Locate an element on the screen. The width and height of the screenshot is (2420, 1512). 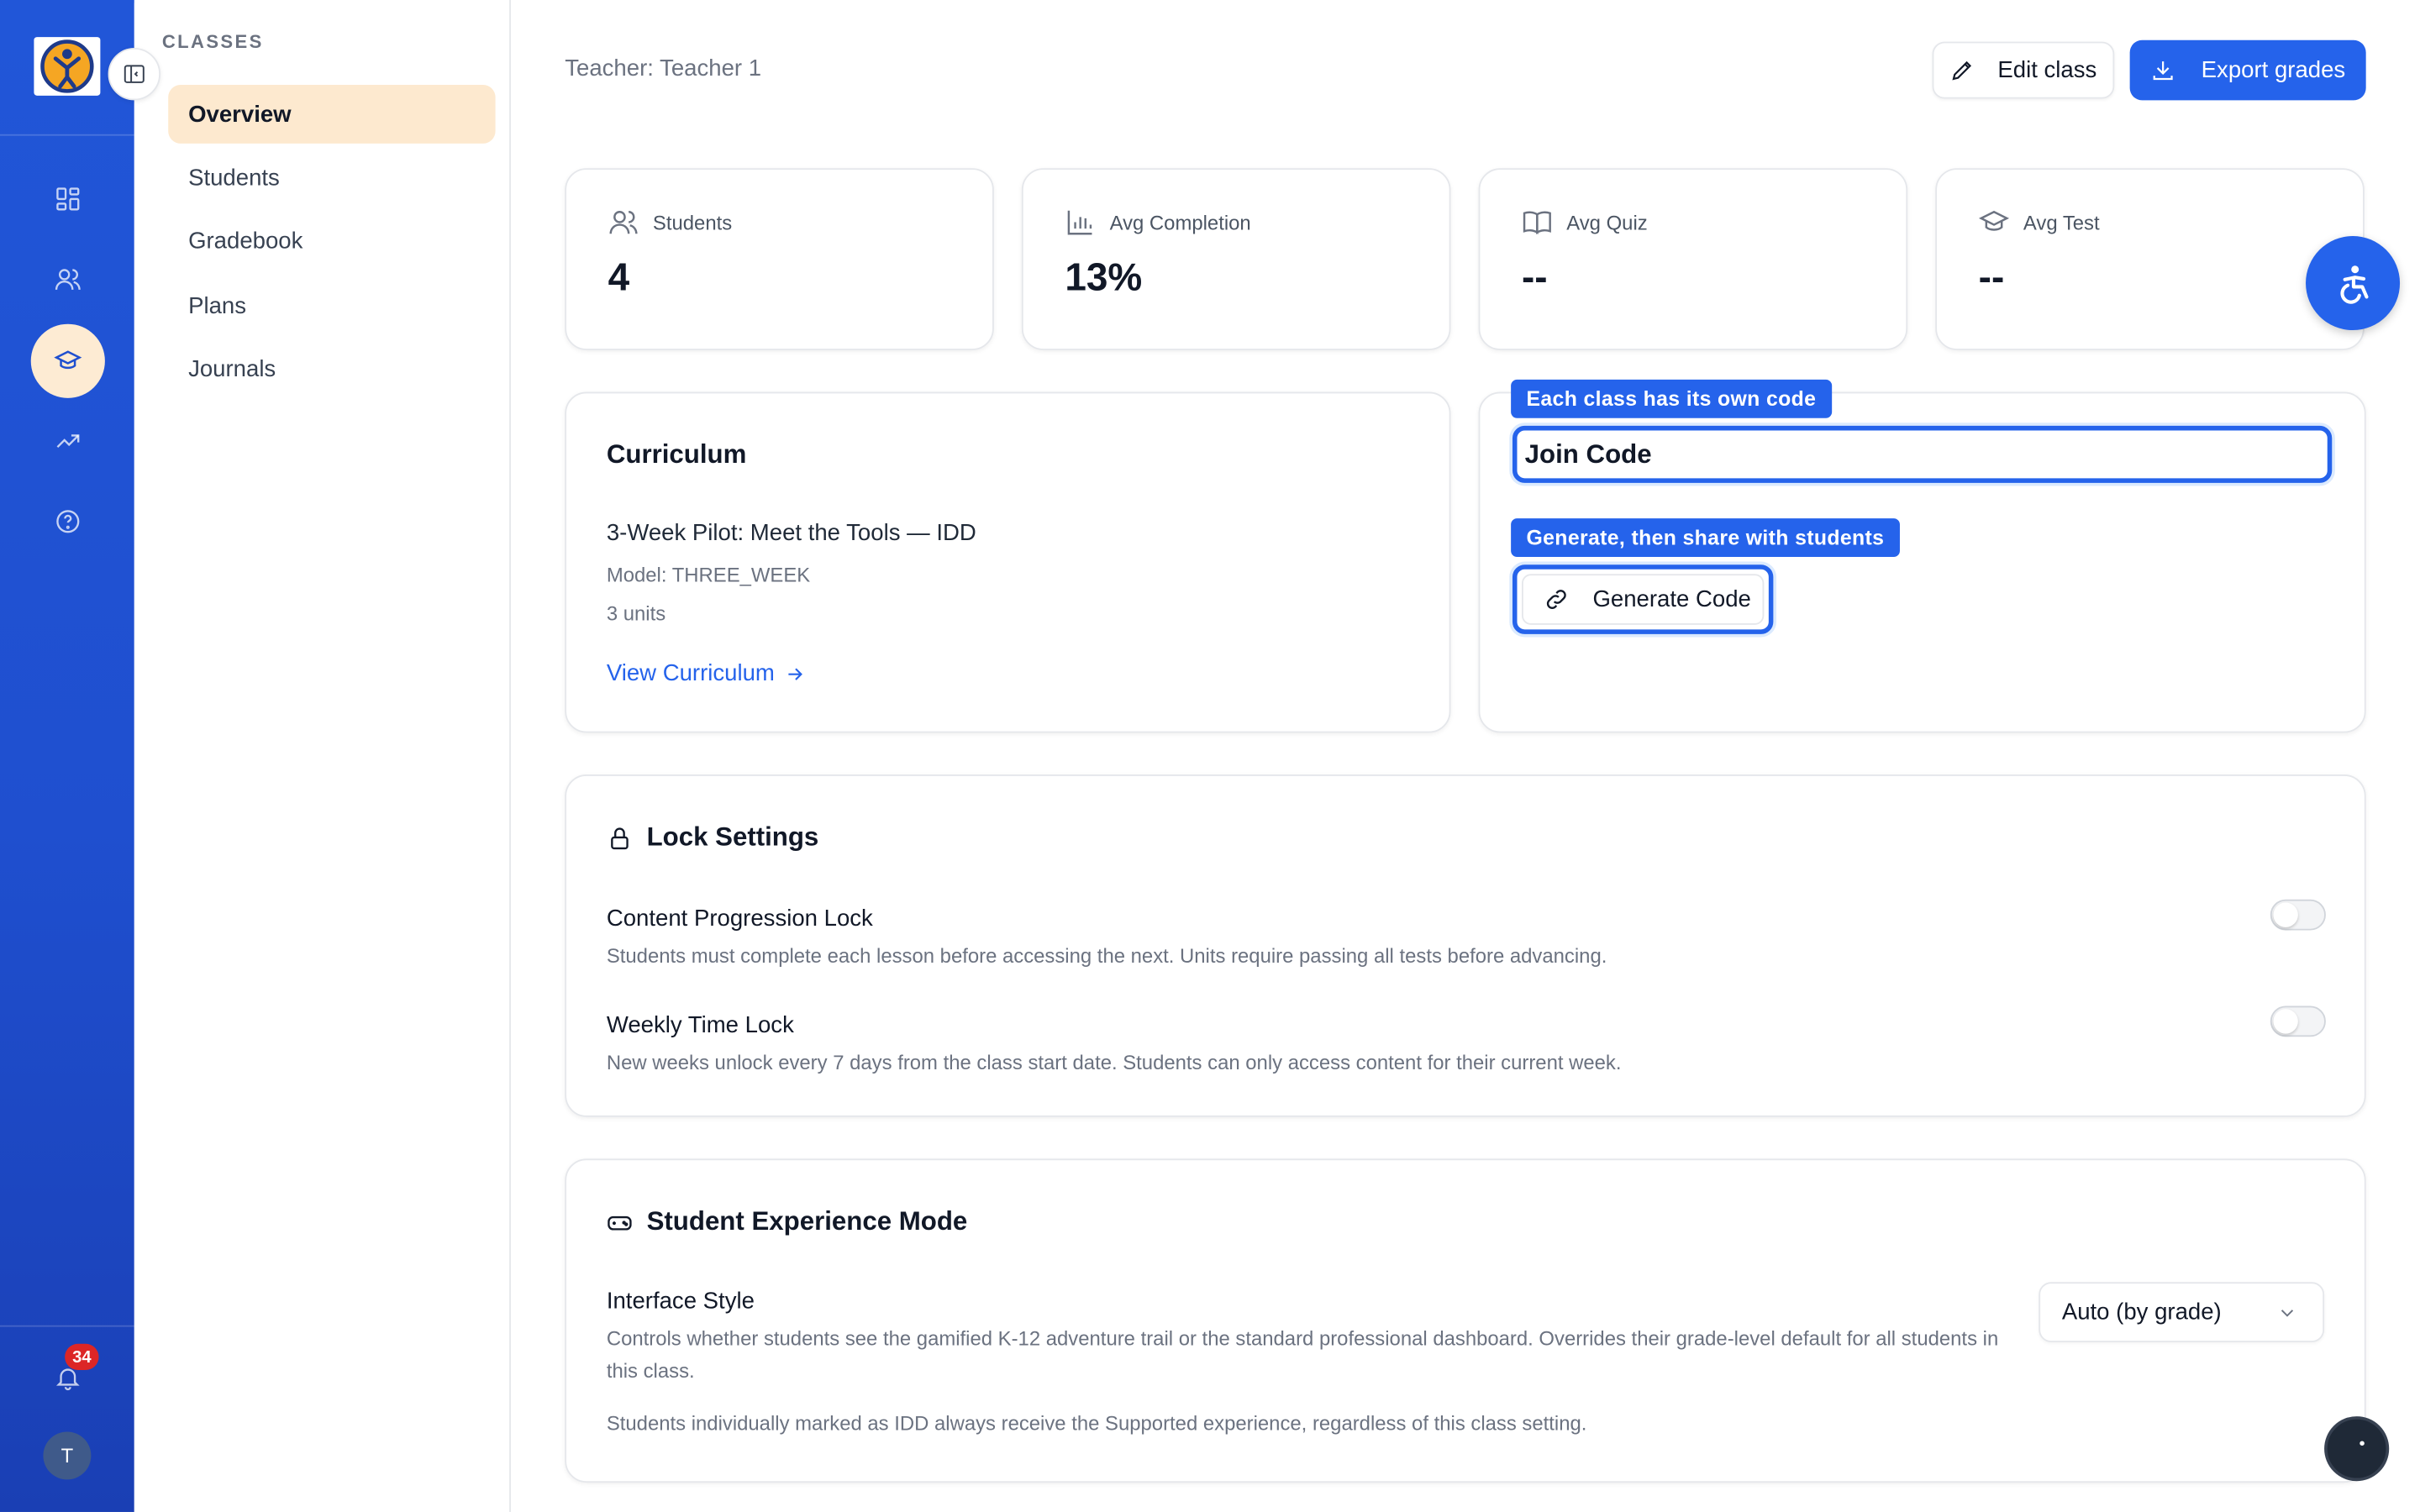
stat-card-avg-completion: Avg Completion 13% is located at coordinates (1236, 259).